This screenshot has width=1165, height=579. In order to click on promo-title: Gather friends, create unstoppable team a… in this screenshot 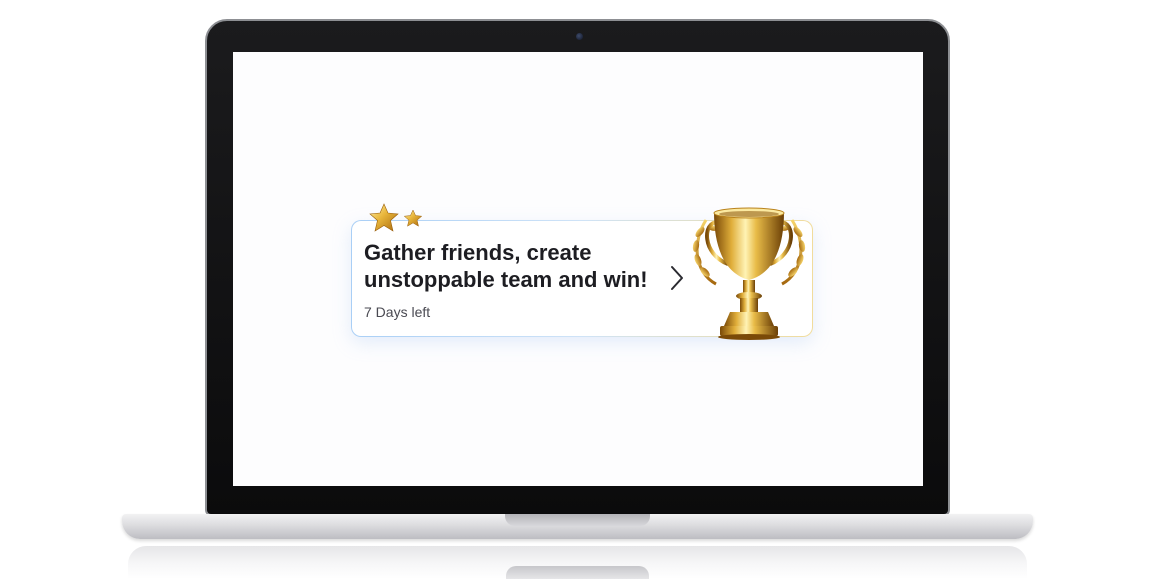, I will do `click(524, 266)`.